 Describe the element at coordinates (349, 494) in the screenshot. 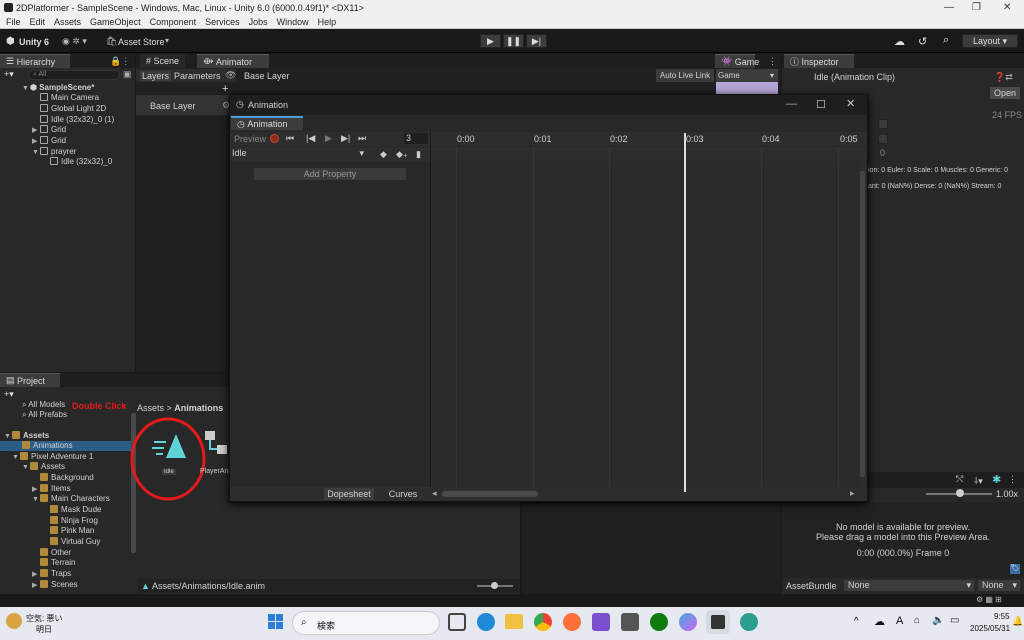

I see `dopesheet-tab: Dopesheet` at that location.